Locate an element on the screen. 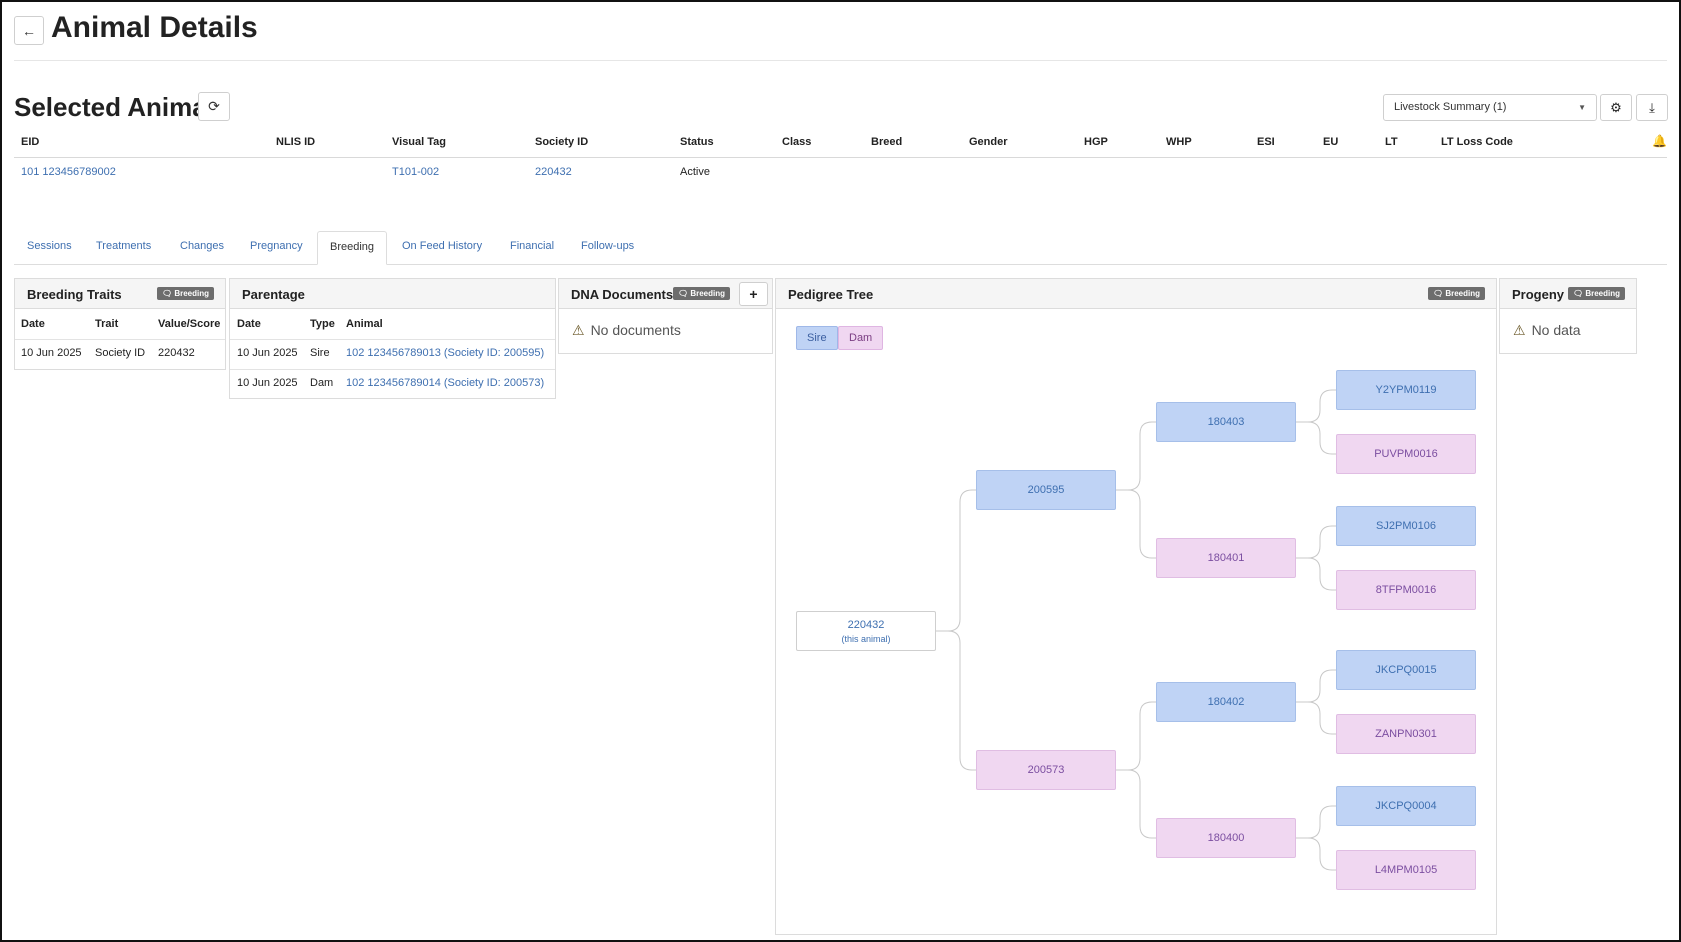 The width and height of the screenshot is (1681, 942). panel-header: DNA Documents 🗨 Breeding + is located at coordinates (665, 294).